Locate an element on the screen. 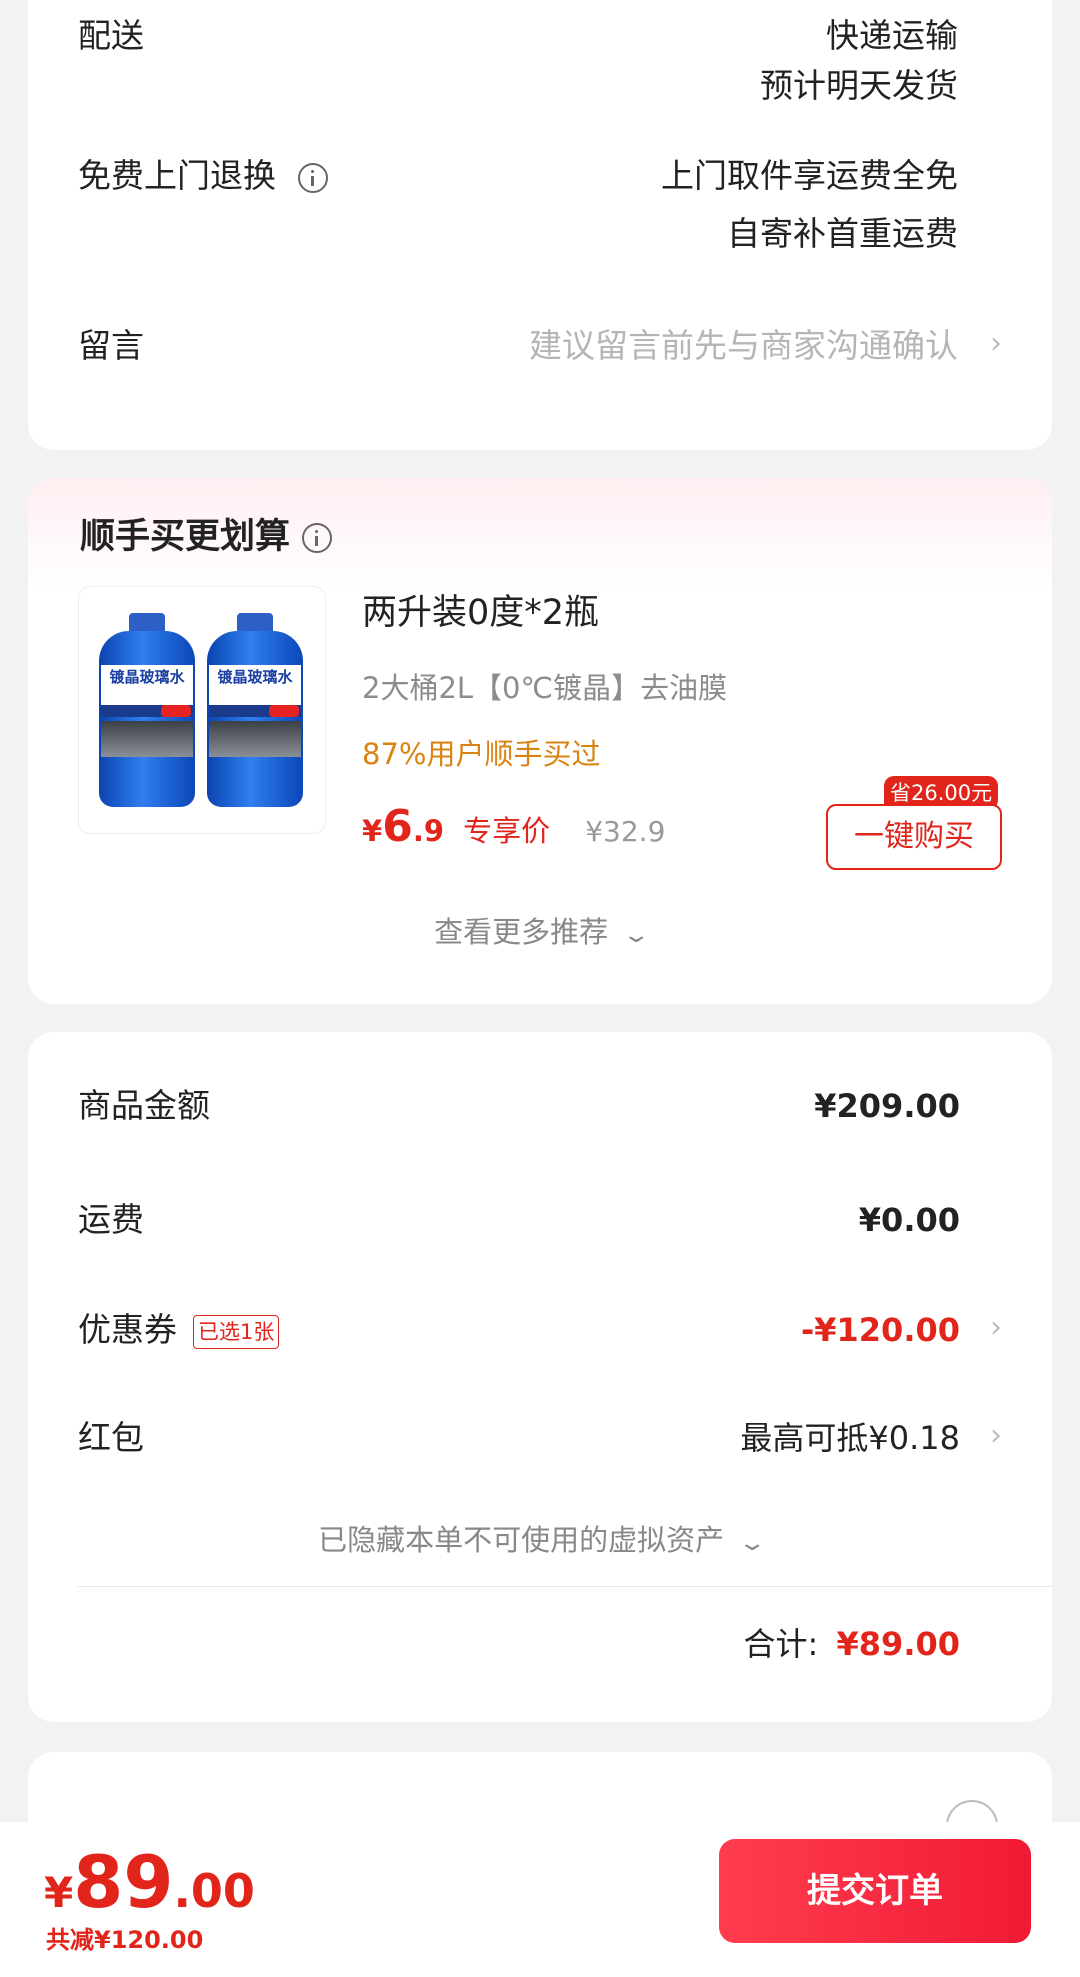  one-click-buy-button: 一键购买 is located at coordinates (914, 837).